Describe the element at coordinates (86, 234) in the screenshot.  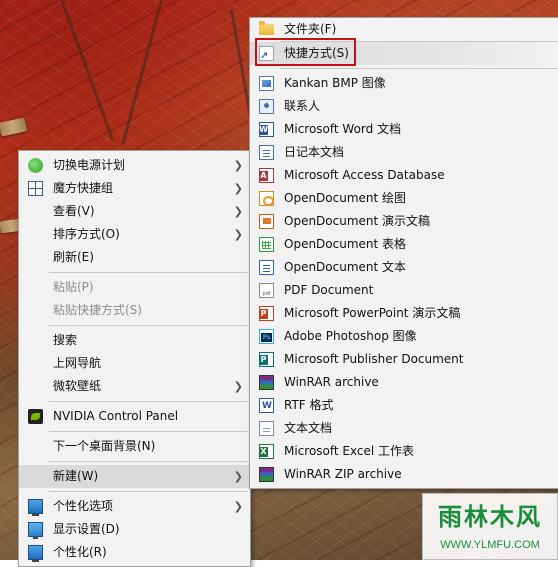
I see `menu-item-label: 排序方式(O)` at that location.